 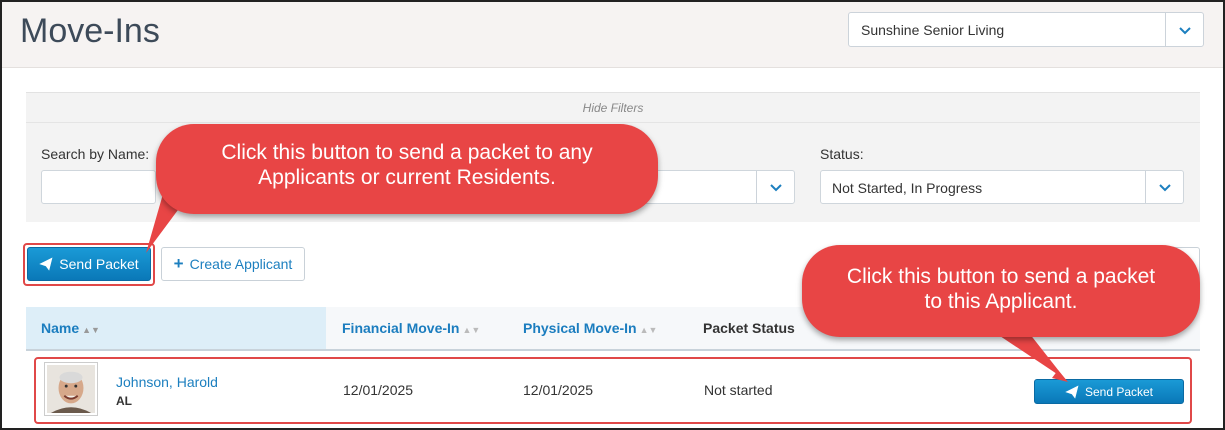 What do you see at coordinates (99, 264) in the screenshot?
I see `send-packet-label: Send Packet` at bounding box center [99, 264].